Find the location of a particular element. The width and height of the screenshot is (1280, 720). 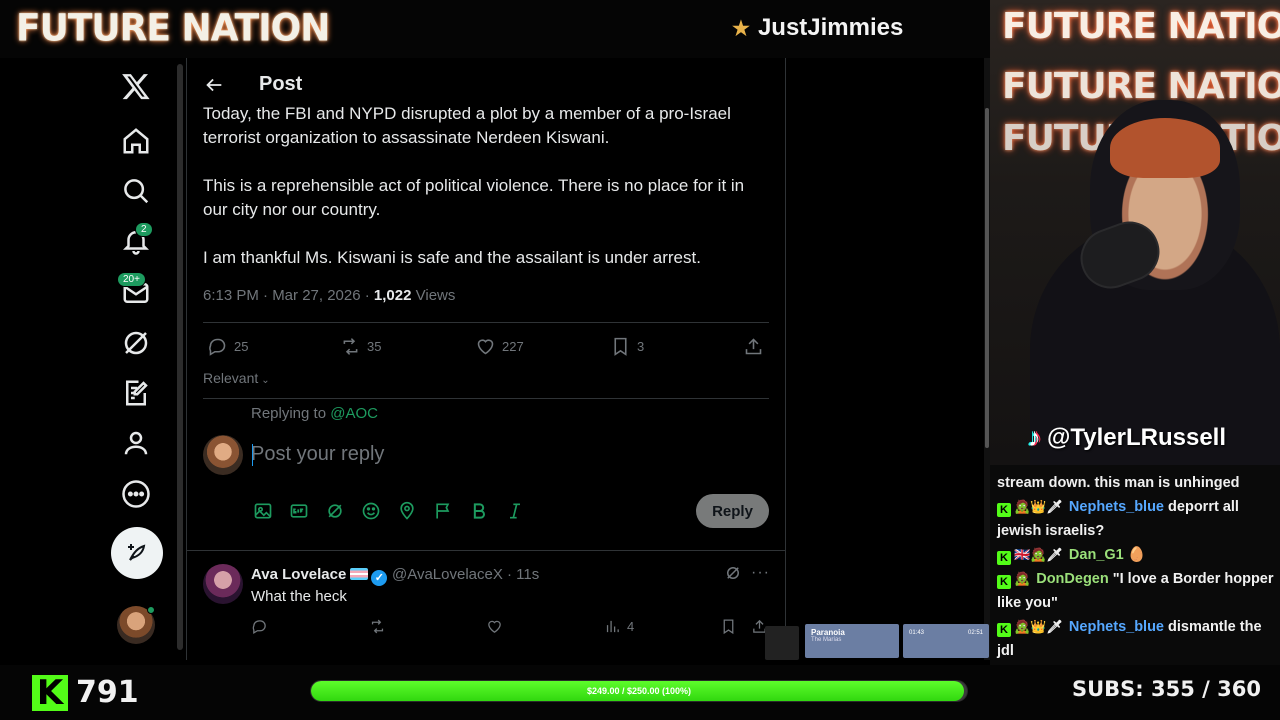

chat-message: K 🇬🇧🧟🗡 Dan_G1 🥚 is located at coordinates (1135, 555).